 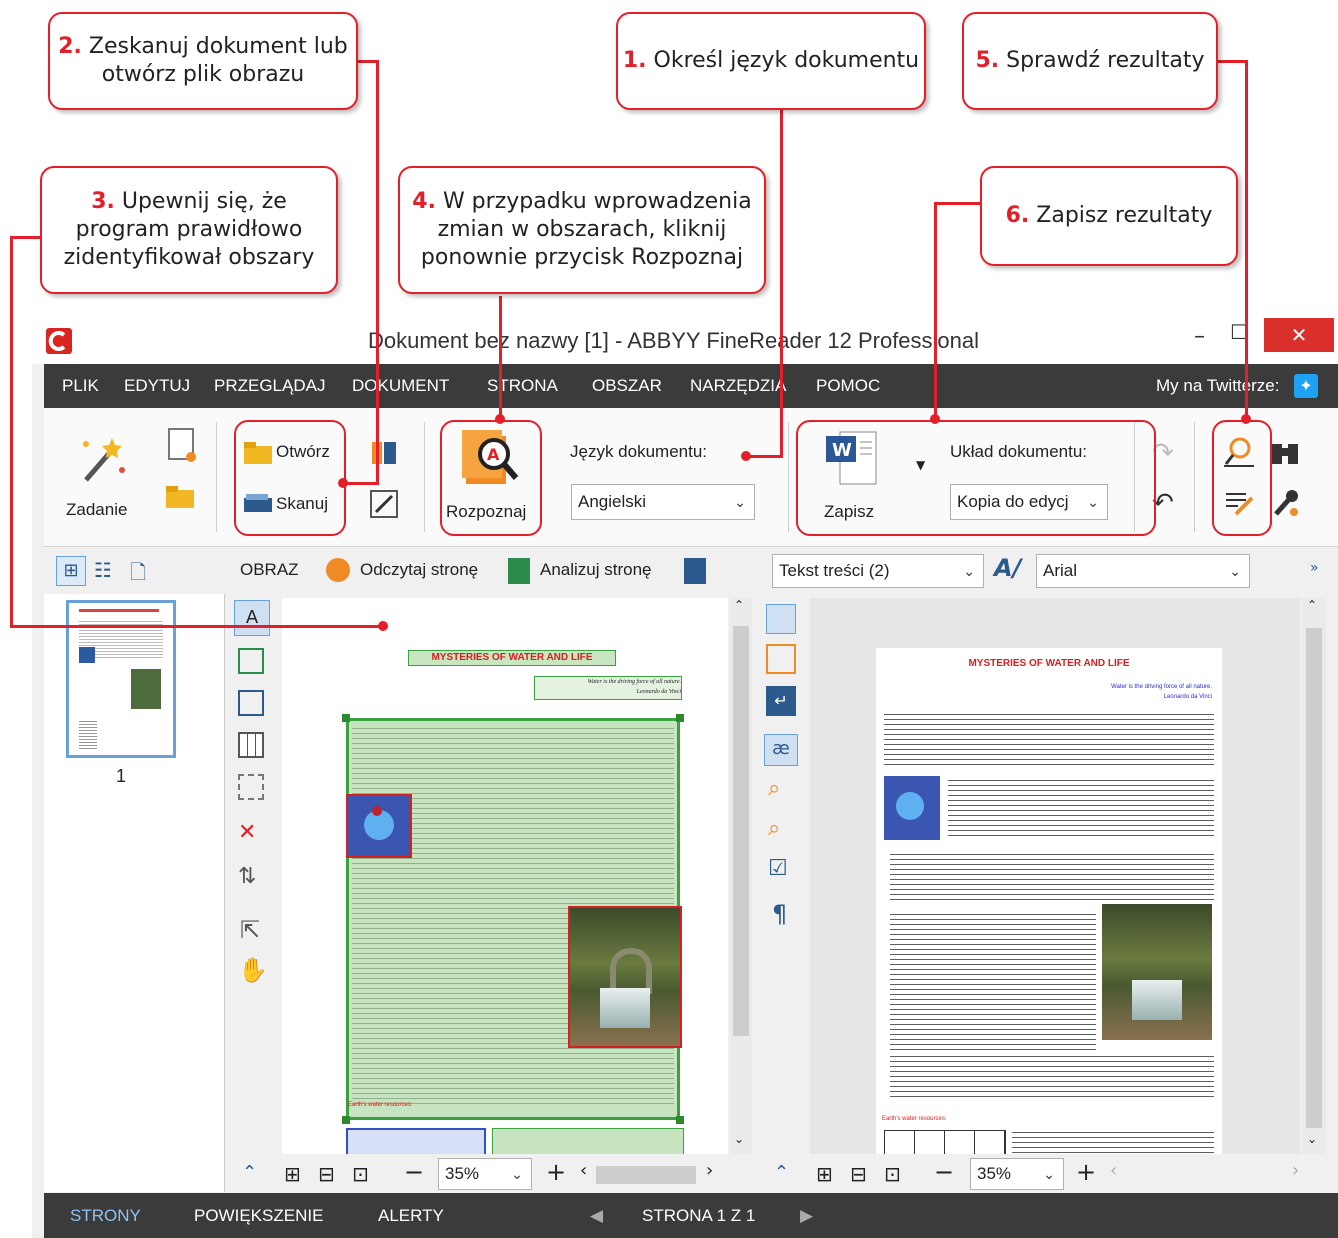 I want to click on select-pointer-icon: ⇱, so click(x=250, y=930).